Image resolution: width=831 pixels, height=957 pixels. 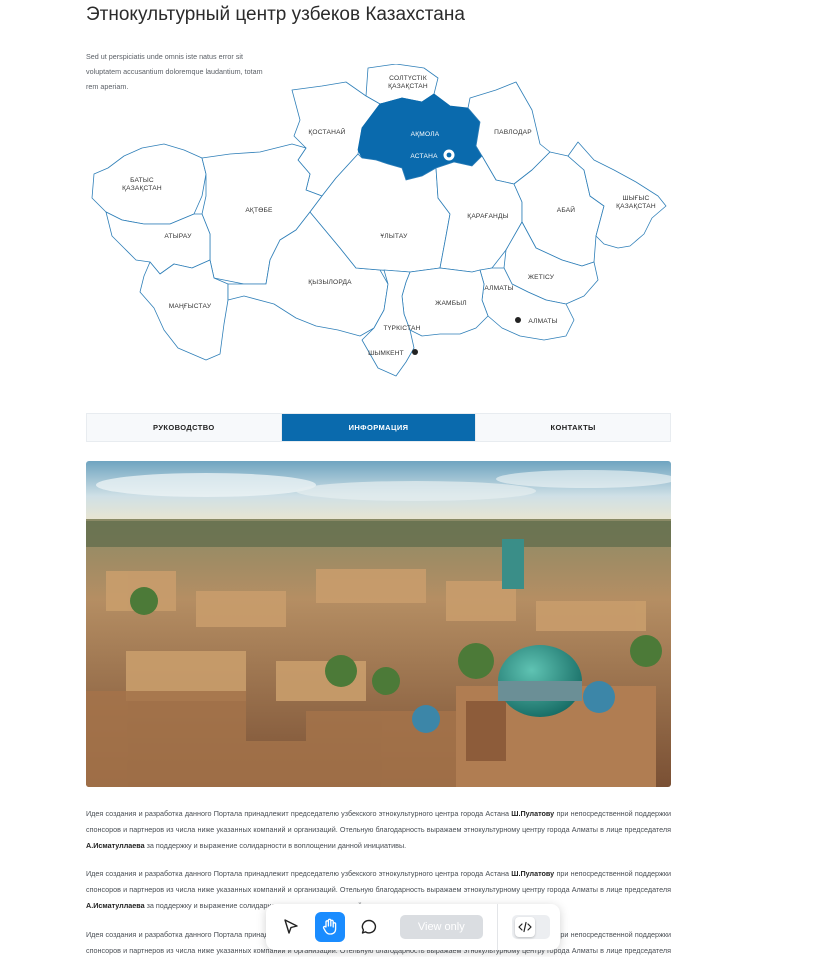 What do you see at coordinates (326, 131) in the screenshot?
I see `label-kostanai: ҚОСТАНАЙ` at bounding box center [326, 131].